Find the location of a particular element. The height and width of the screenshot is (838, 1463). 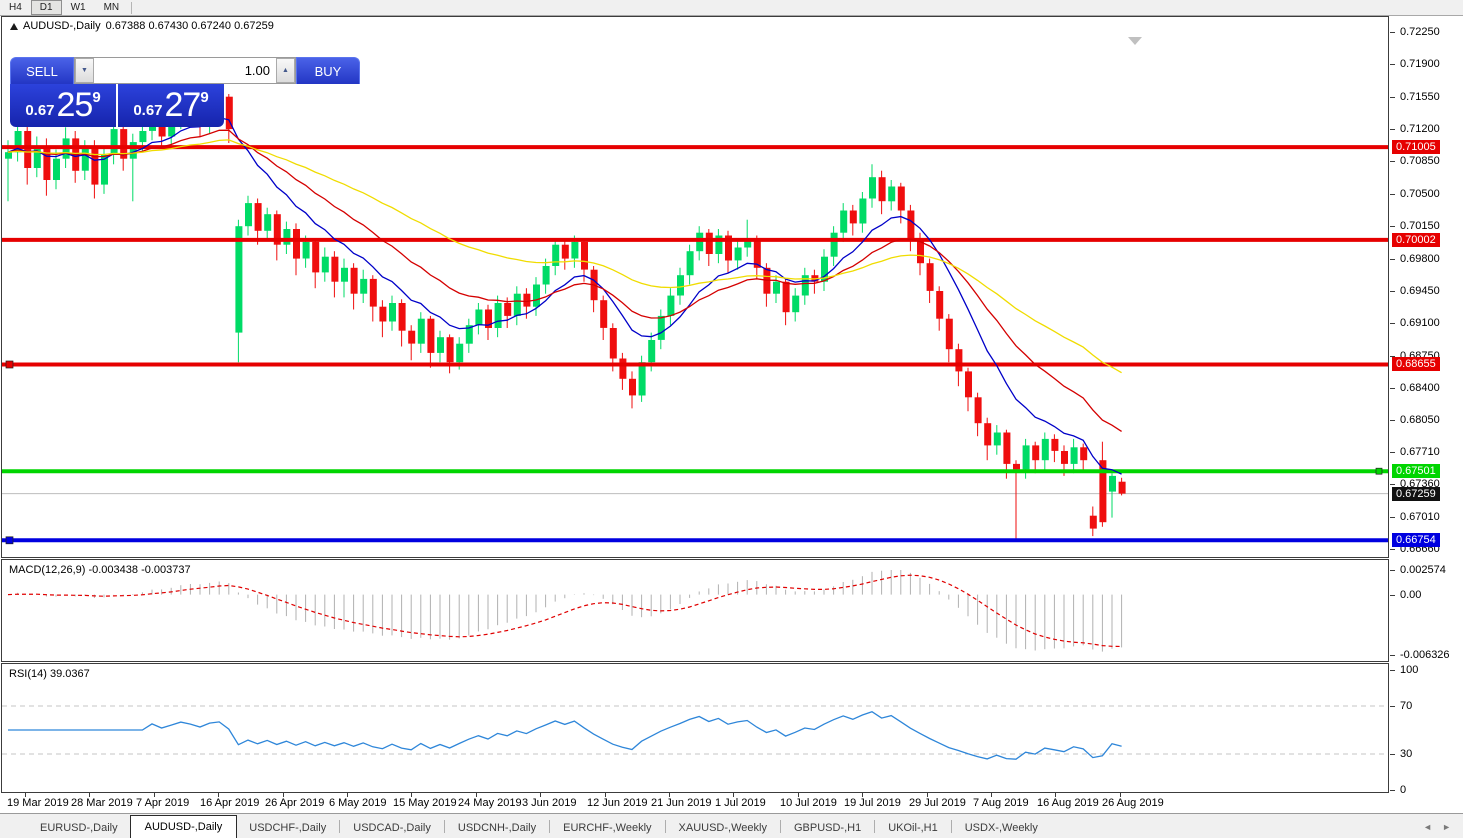

macd-chart is located at coordinates (695, 610).